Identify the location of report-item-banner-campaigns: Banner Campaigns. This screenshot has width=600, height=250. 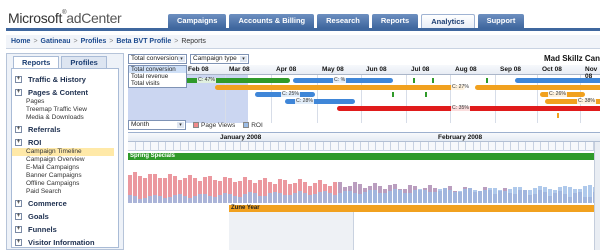
(65, 176).